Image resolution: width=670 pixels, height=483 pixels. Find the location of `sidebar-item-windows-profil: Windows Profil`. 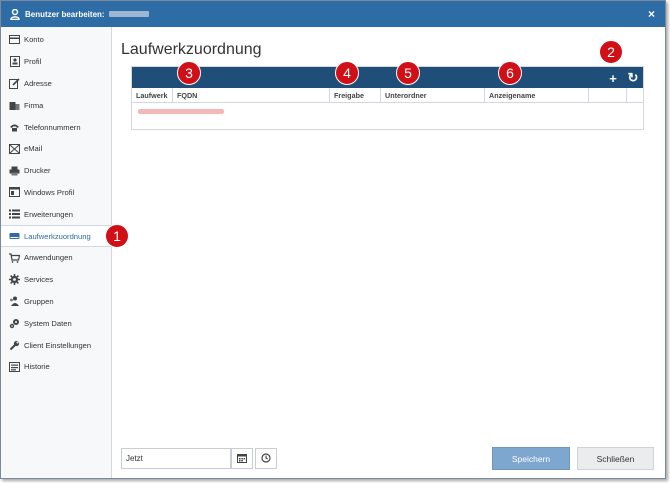

sidebar-item-windows-profil: Windows Profil is located at coordinates (56, 193).